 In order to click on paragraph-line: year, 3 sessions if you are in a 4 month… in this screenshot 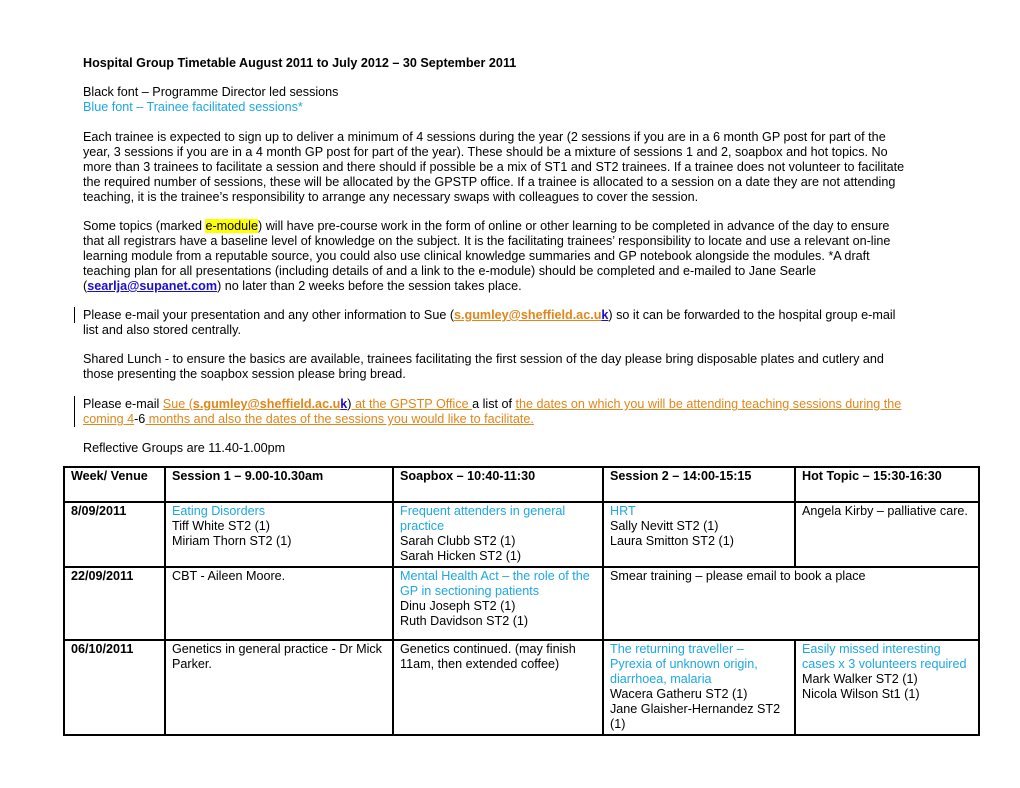, I will do `click(485, 152)`.